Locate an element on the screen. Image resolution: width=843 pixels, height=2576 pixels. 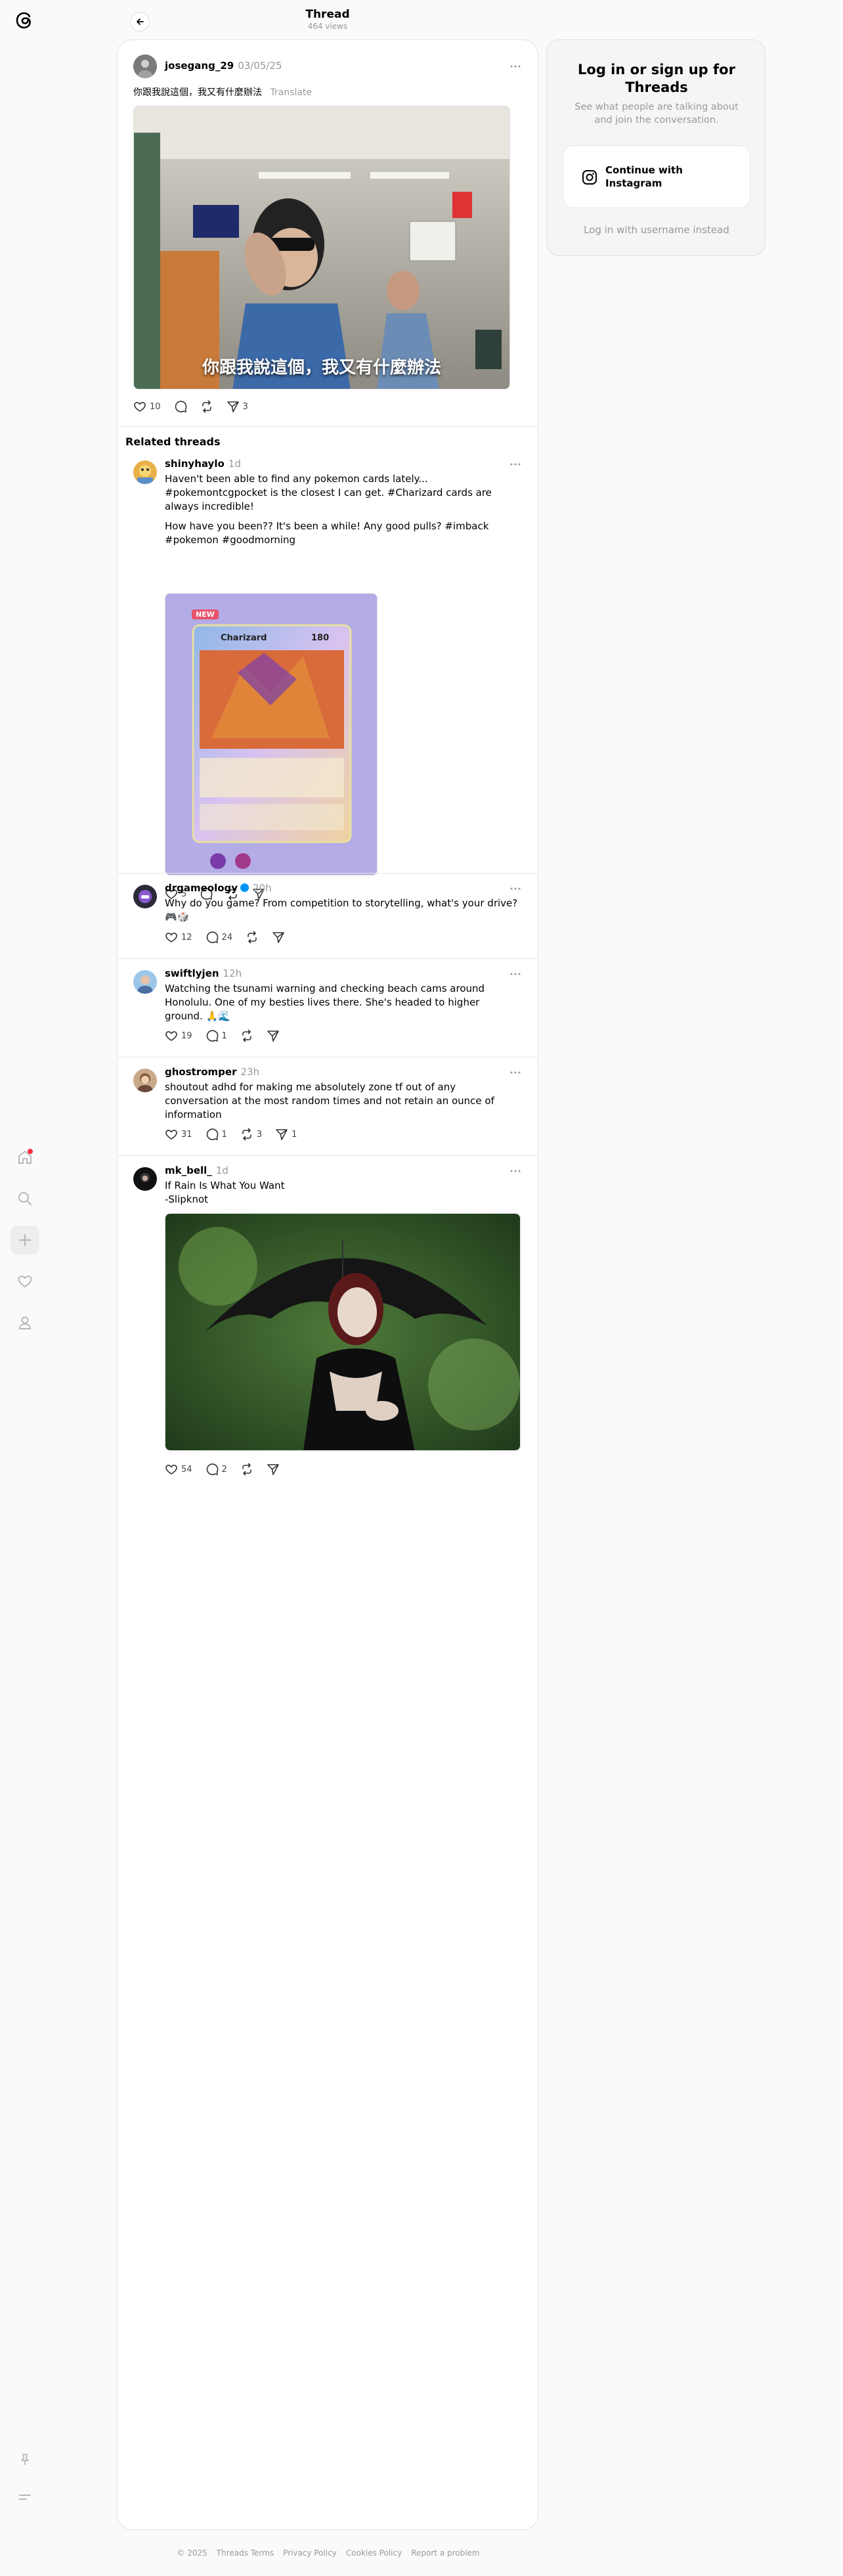
reply-button is located at coordinates (180, 407).